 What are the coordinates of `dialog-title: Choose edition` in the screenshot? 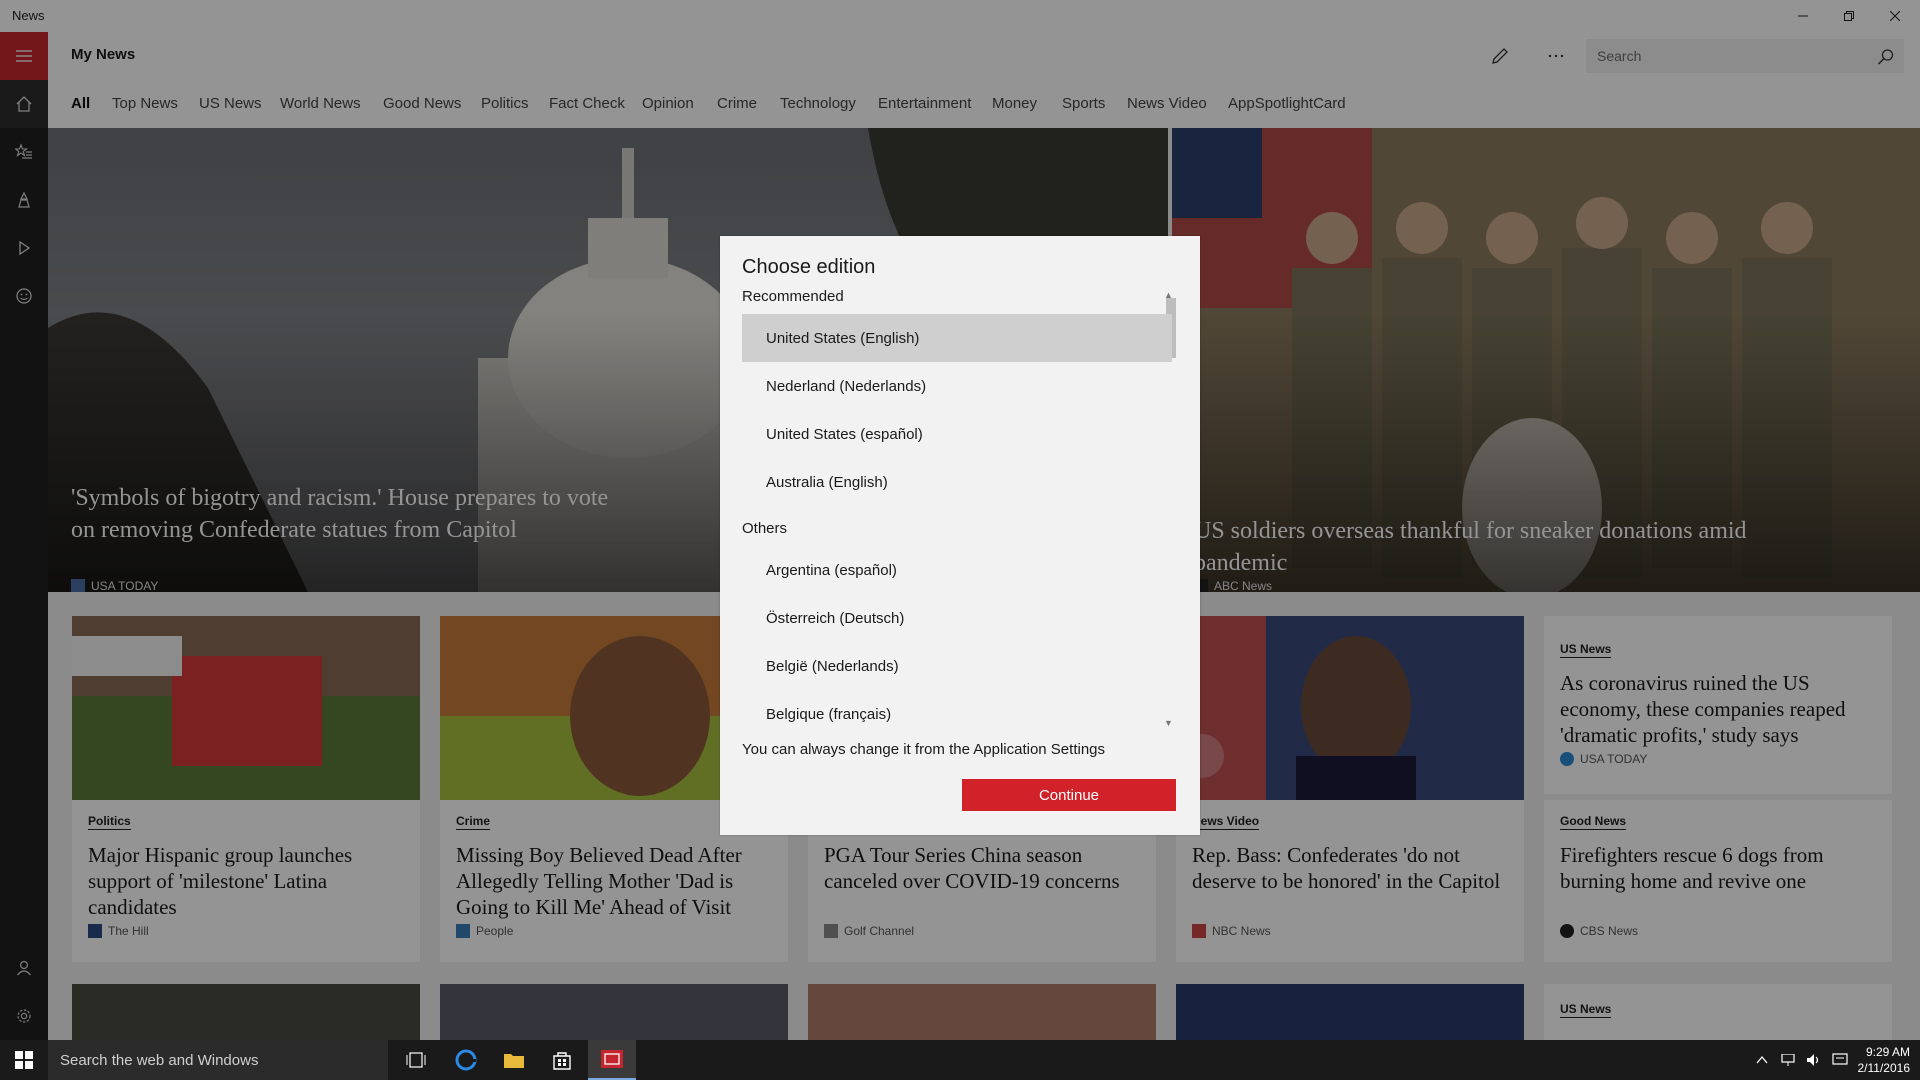 It's located at (809, 267).